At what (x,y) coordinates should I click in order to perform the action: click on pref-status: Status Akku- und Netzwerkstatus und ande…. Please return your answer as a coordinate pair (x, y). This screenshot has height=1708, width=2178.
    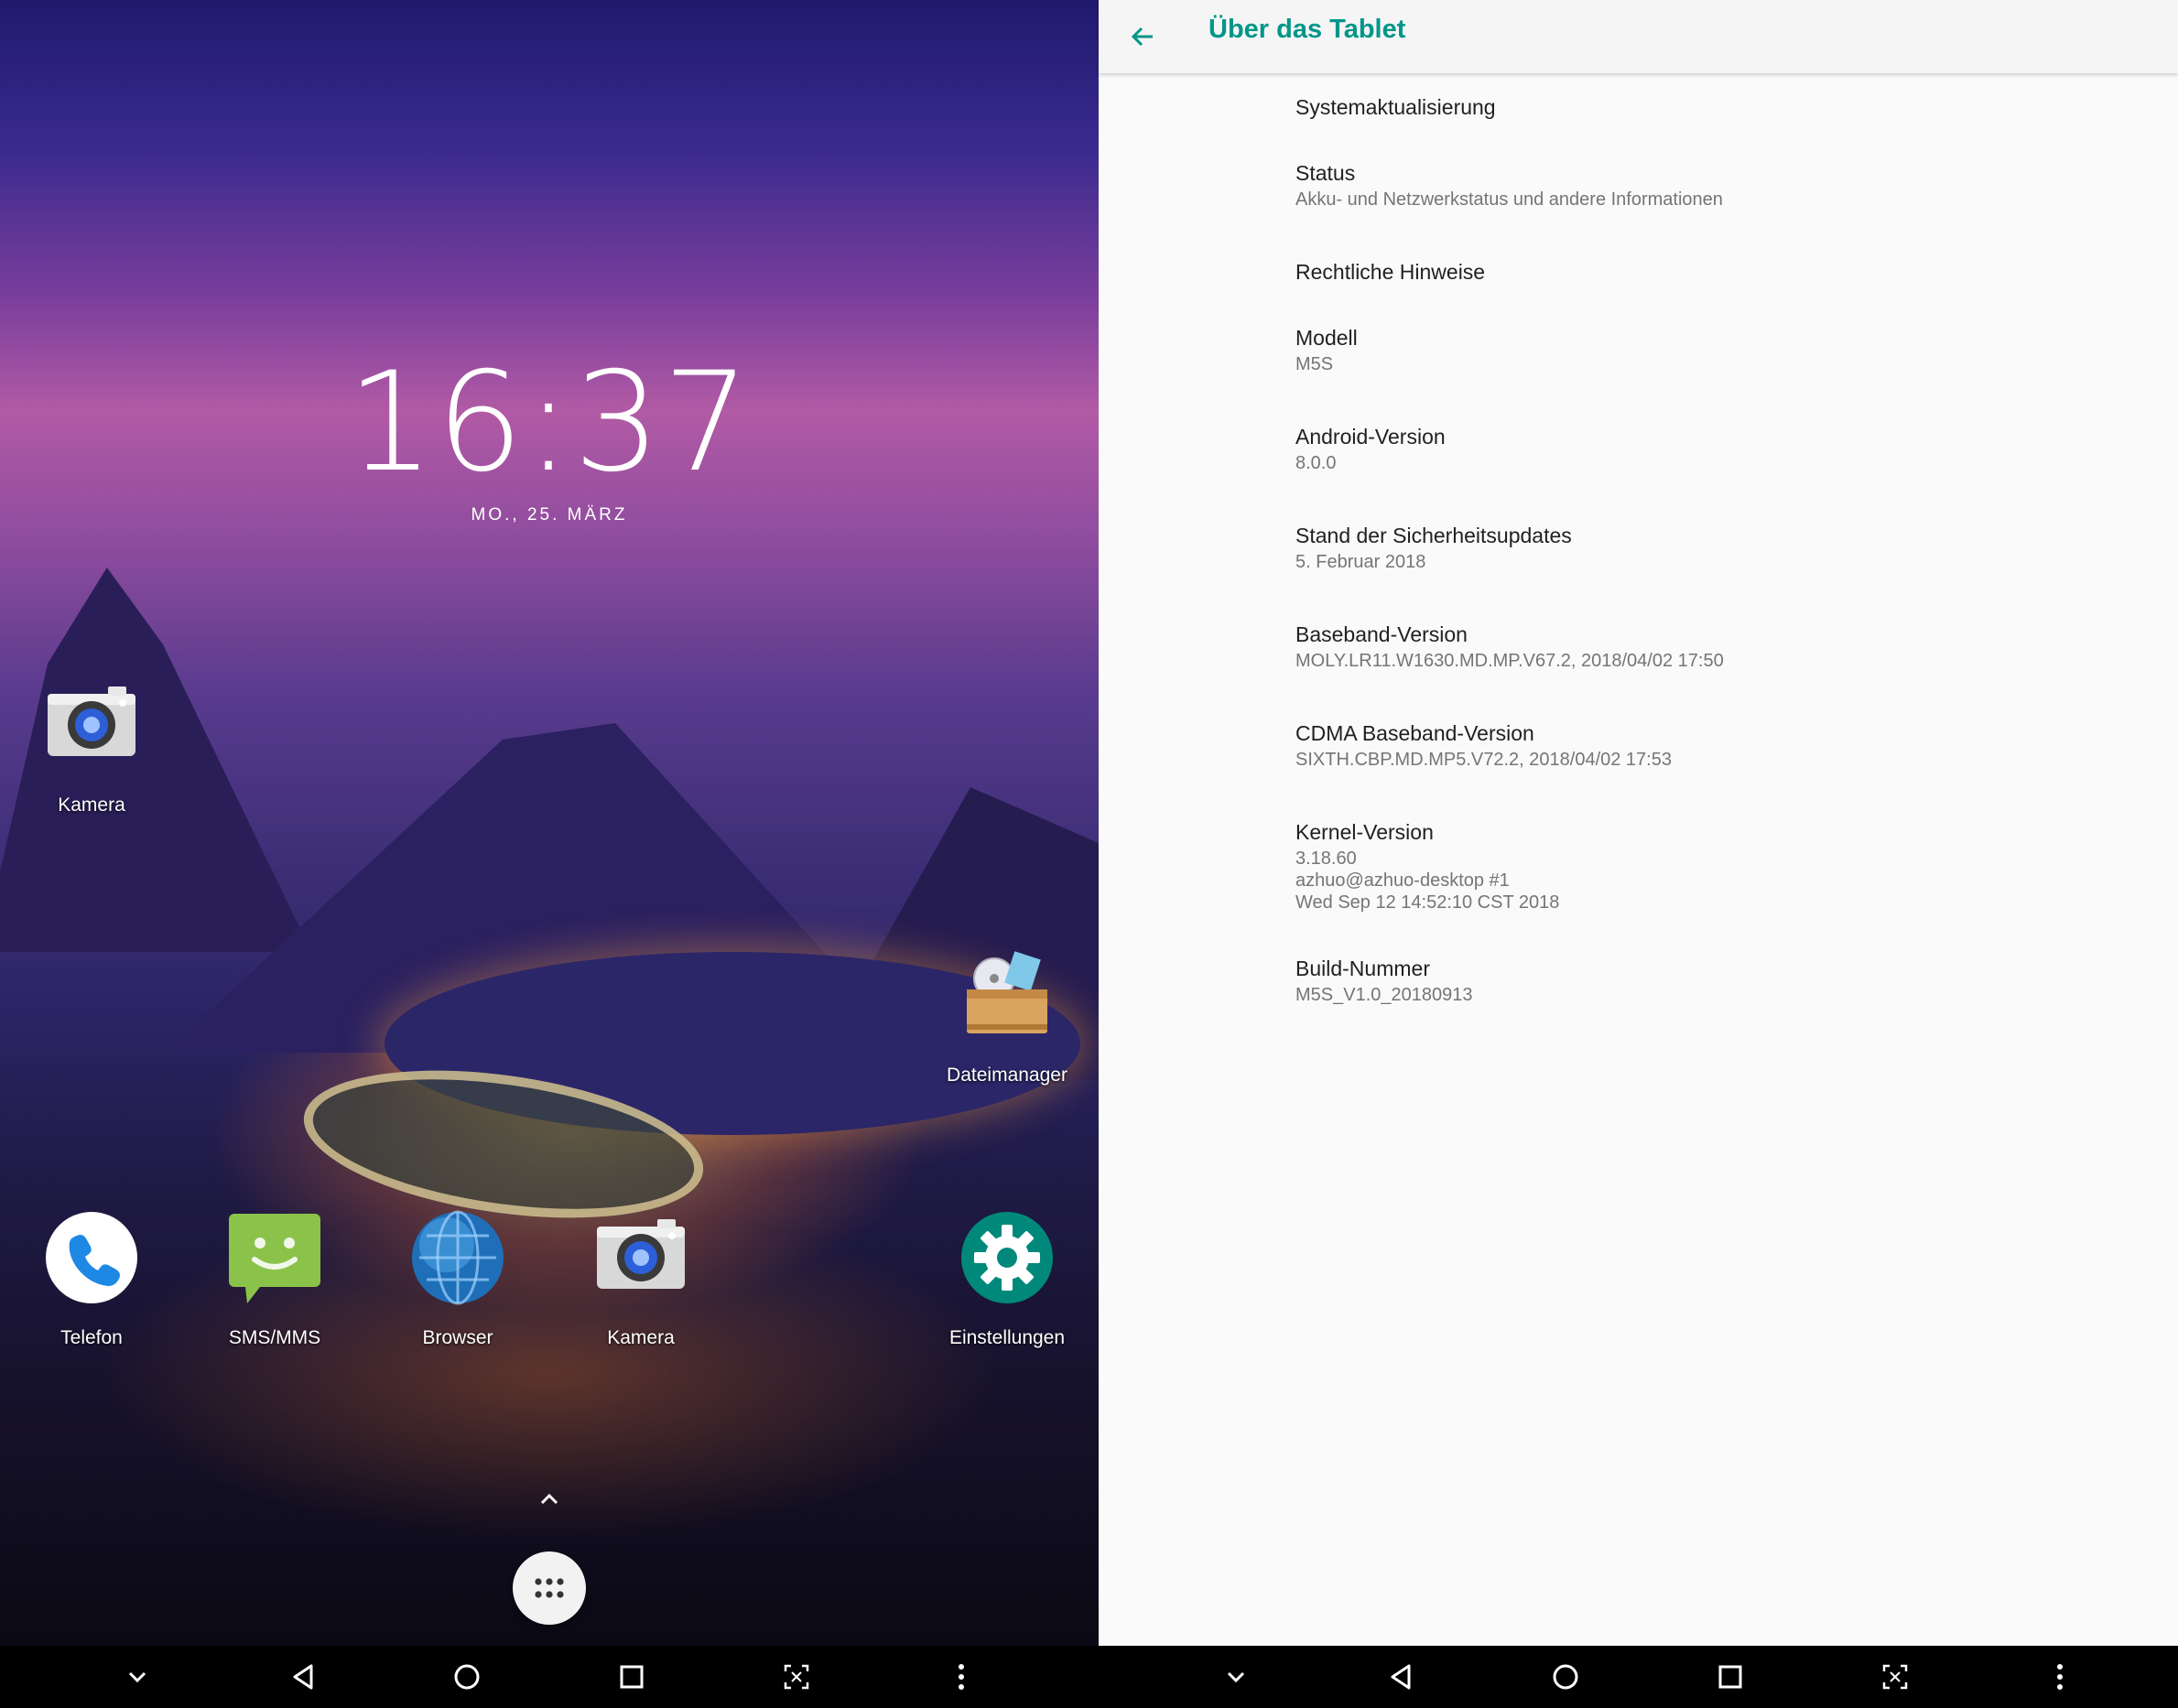
    Looking at the image, I should click on (1707, 184).